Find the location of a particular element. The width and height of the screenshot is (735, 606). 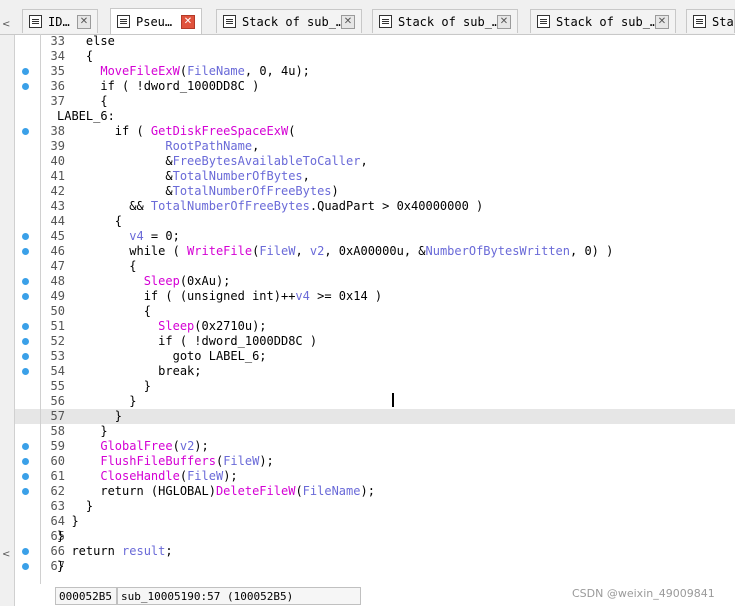

code-line: 64 } is located at coordinates (375, 521).